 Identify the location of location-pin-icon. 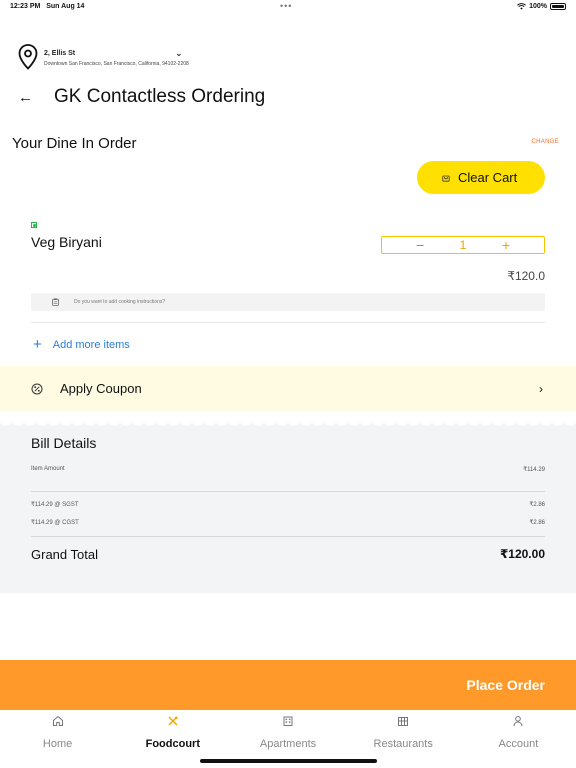
(28, 57).